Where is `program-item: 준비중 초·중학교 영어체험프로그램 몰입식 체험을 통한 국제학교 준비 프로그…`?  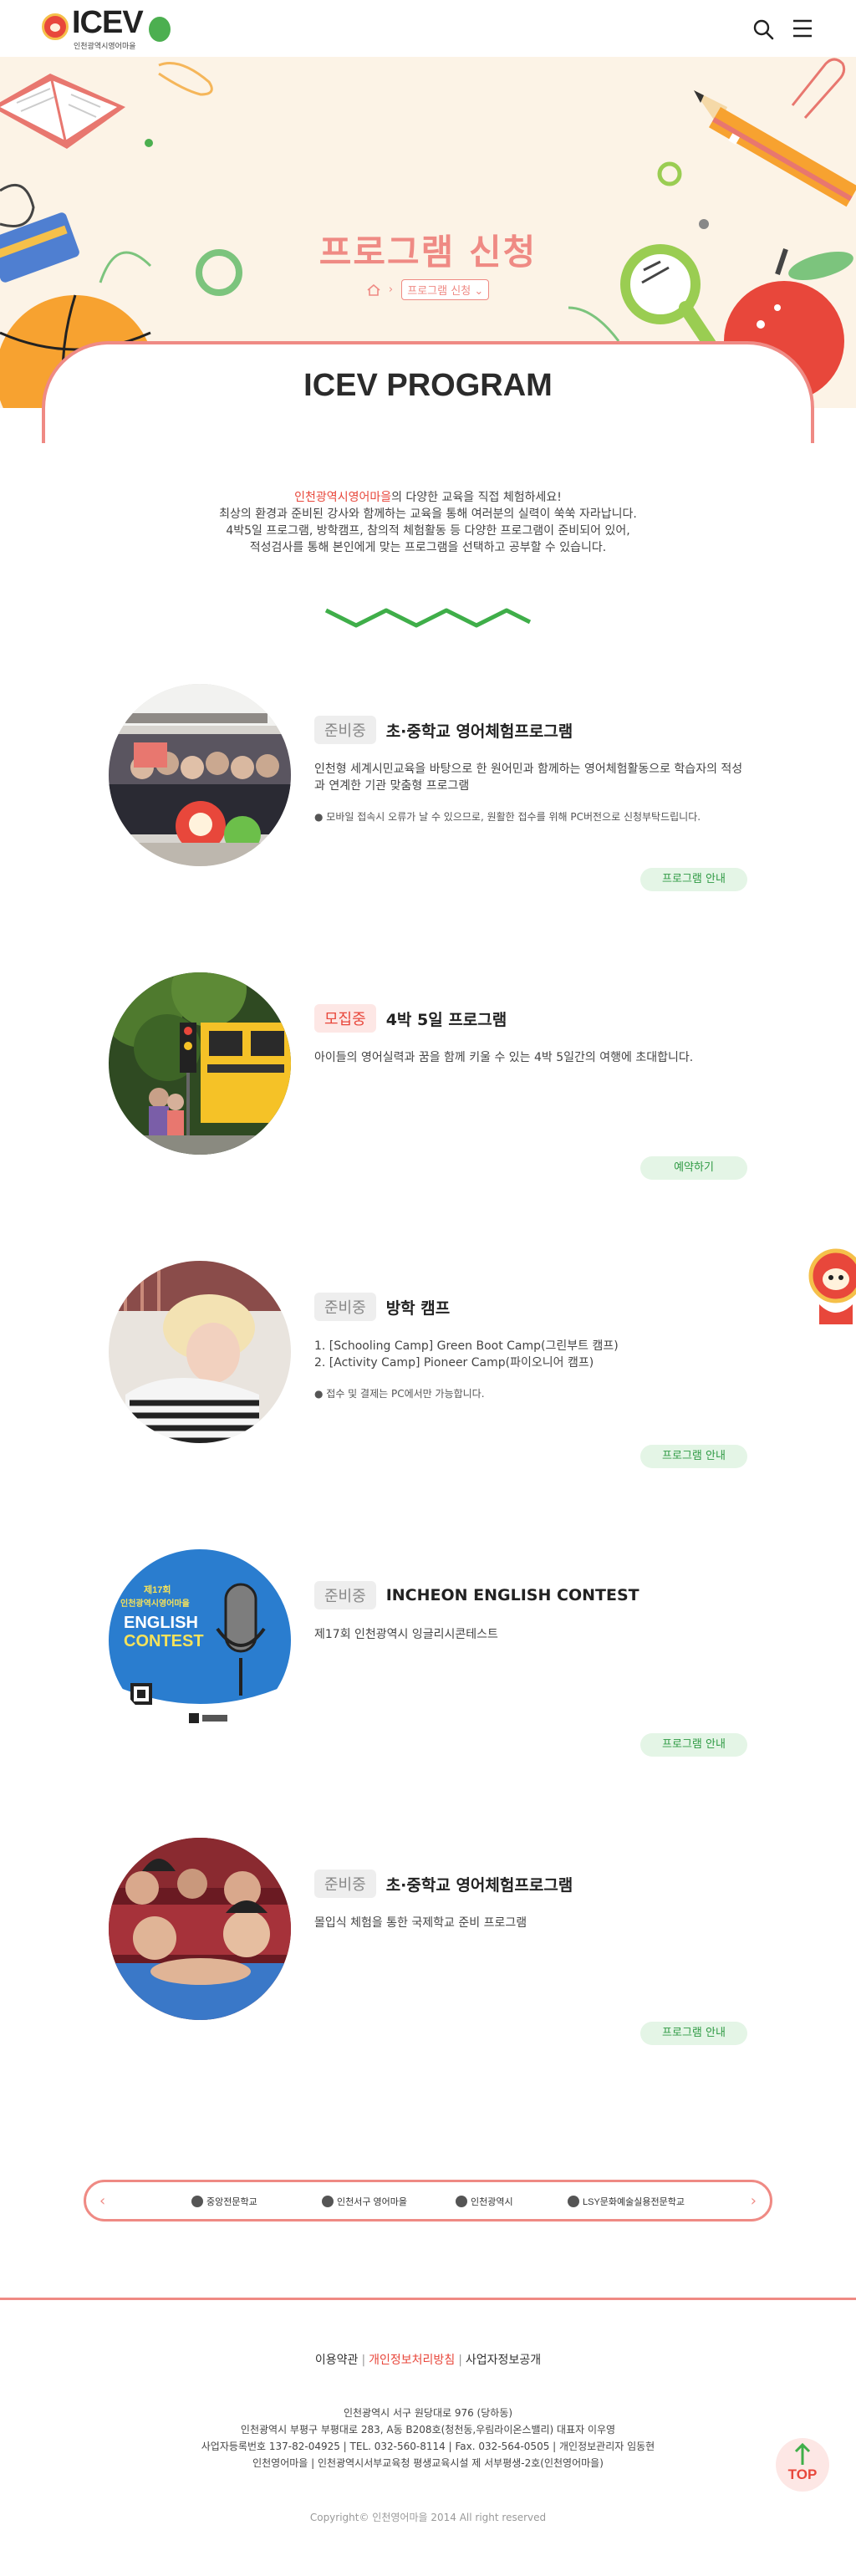
program-item: 준비중 초·중학교 영어체험프로그램 몰입식 체험을 통한 국제학교 준비 프로그… is located at coordinates (428, 1941).